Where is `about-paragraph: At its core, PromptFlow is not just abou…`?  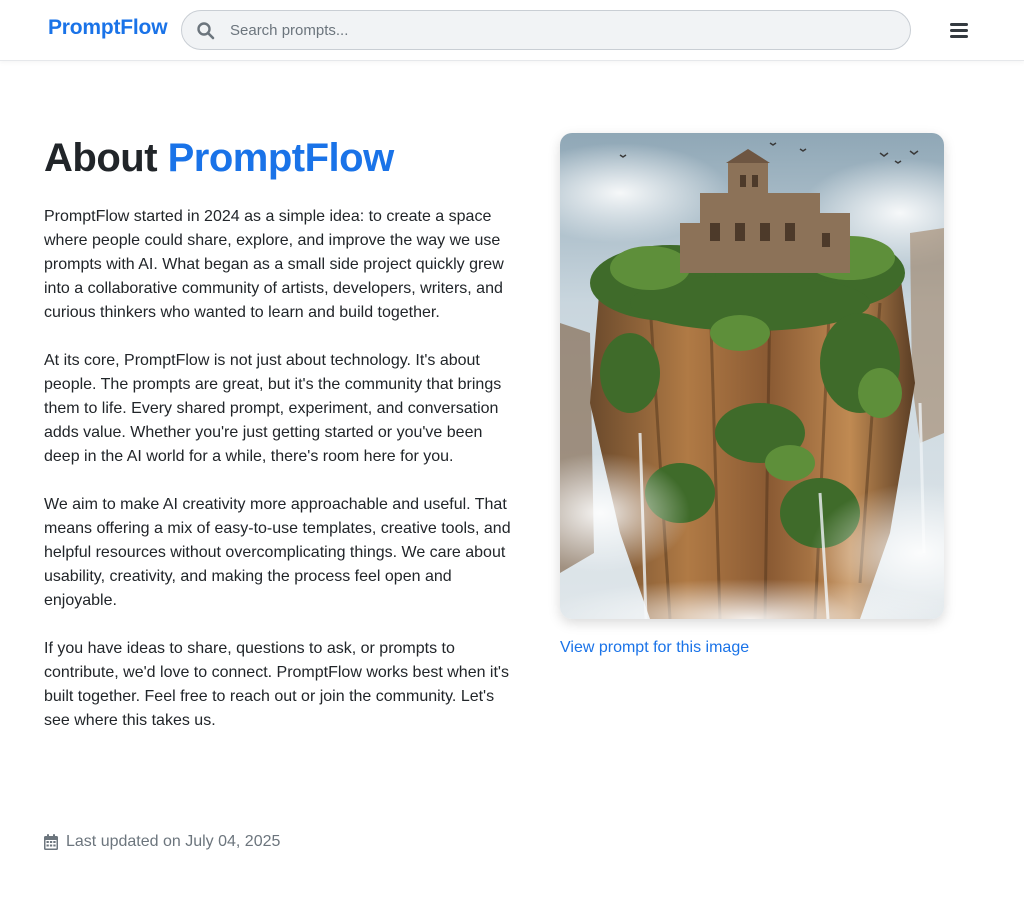 about-paragraph: At its core, PromptFlow is not just abou… is located at coordinates (273, 408).